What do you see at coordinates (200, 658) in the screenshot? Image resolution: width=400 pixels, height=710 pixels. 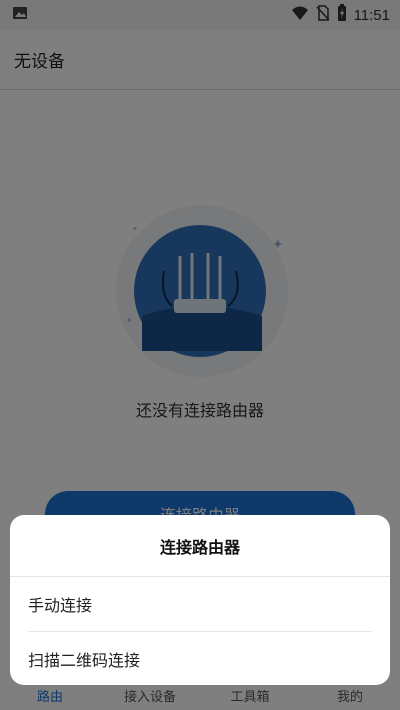 I see `scan-qr-connect-option: 扫描二维码连接` at bounding box center [200, 658].